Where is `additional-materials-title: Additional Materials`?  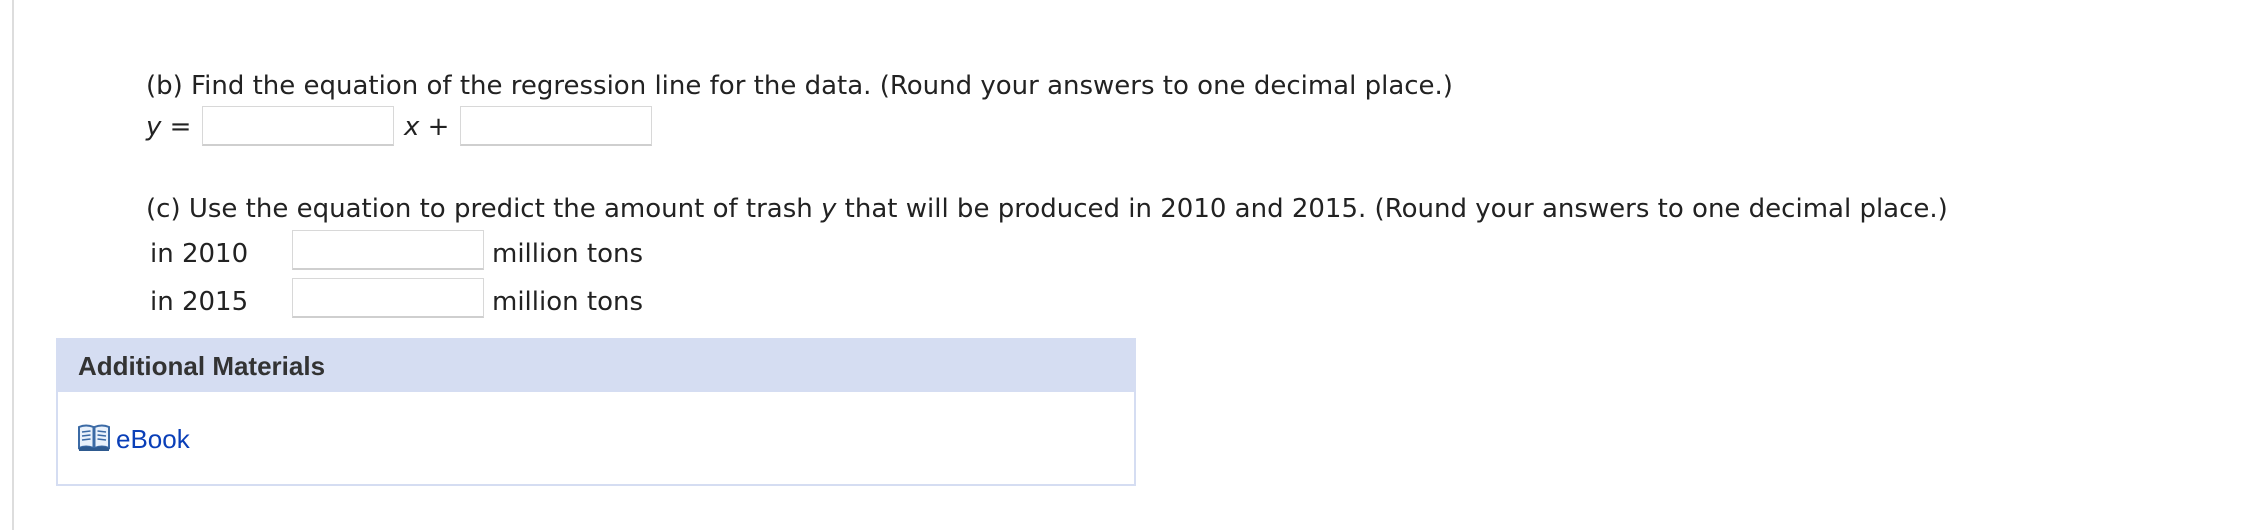
additional-materials-title: Additional Materials is located at coordinates (596, 366).